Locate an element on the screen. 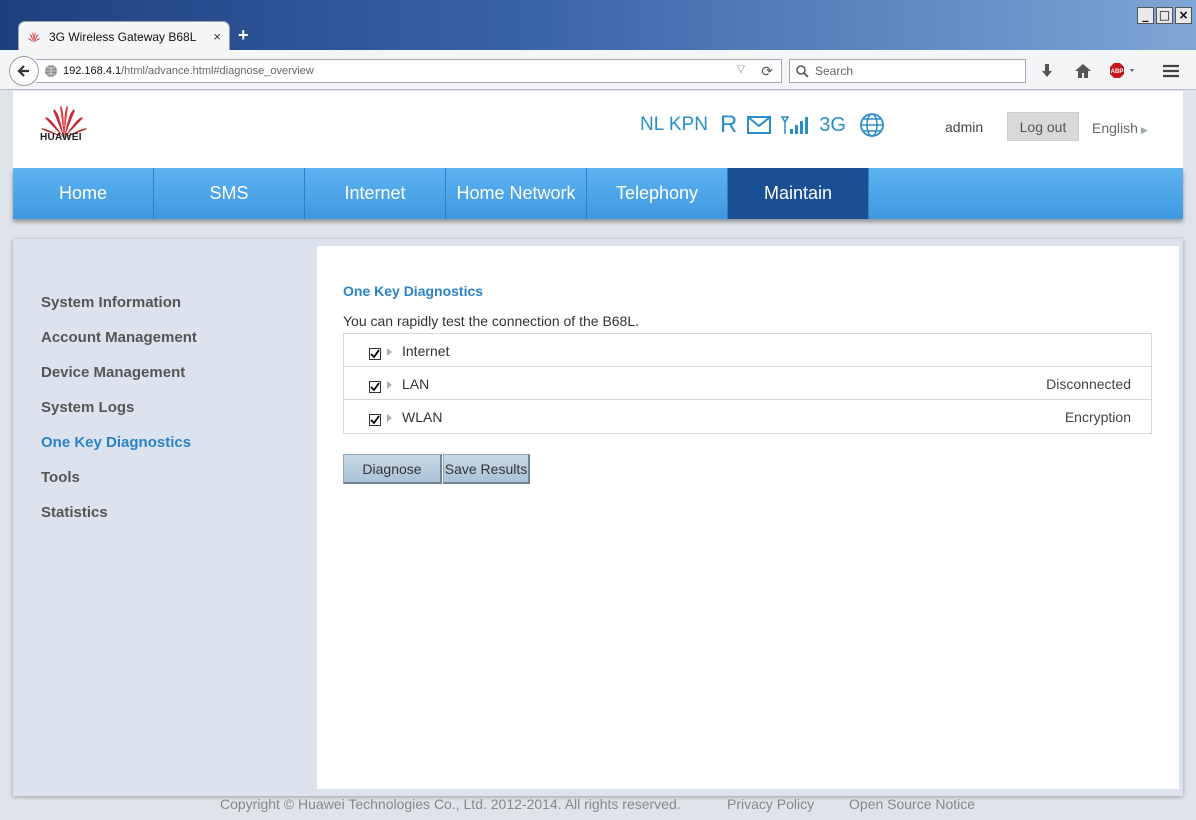 The height and width of the screenshot is (820, 1196). diagnostics-row-lan: LAN Disconnected is located at coordinates (747, 383).